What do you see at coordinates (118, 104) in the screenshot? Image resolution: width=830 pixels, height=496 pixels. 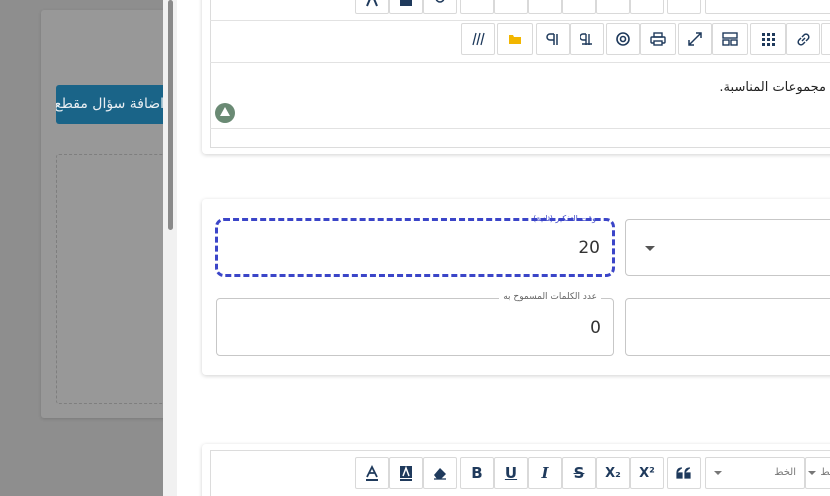 I see `add-question-button: اضافة سؤال مقطع` at bounding box center [118, 104].